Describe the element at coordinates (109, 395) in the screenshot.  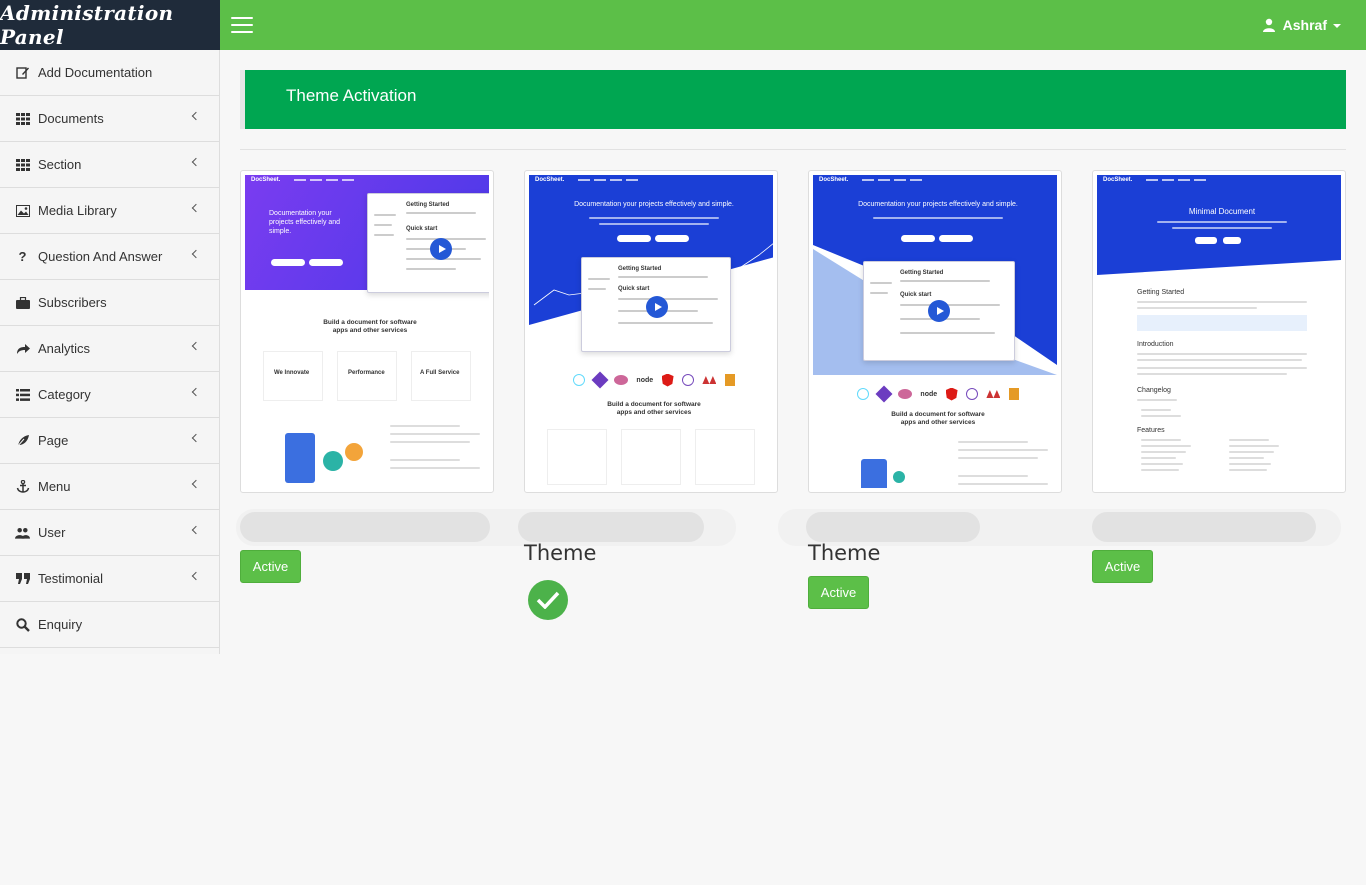
I see `sidebar-item-category: Category` at that location.